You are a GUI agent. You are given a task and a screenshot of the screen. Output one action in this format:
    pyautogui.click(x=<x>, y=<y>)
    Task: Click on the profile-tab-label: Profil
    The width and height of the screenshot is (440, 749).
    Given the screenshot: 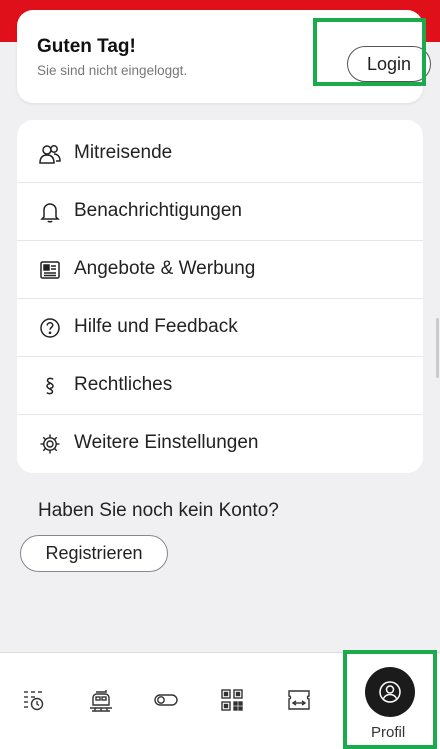 What is the action you would take?
    pyautogui.click(x=388, y=732)
    